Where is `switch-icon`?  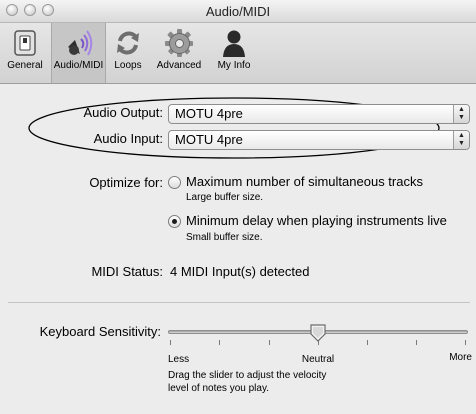 switch-icon is located at coordinates (25, 43).